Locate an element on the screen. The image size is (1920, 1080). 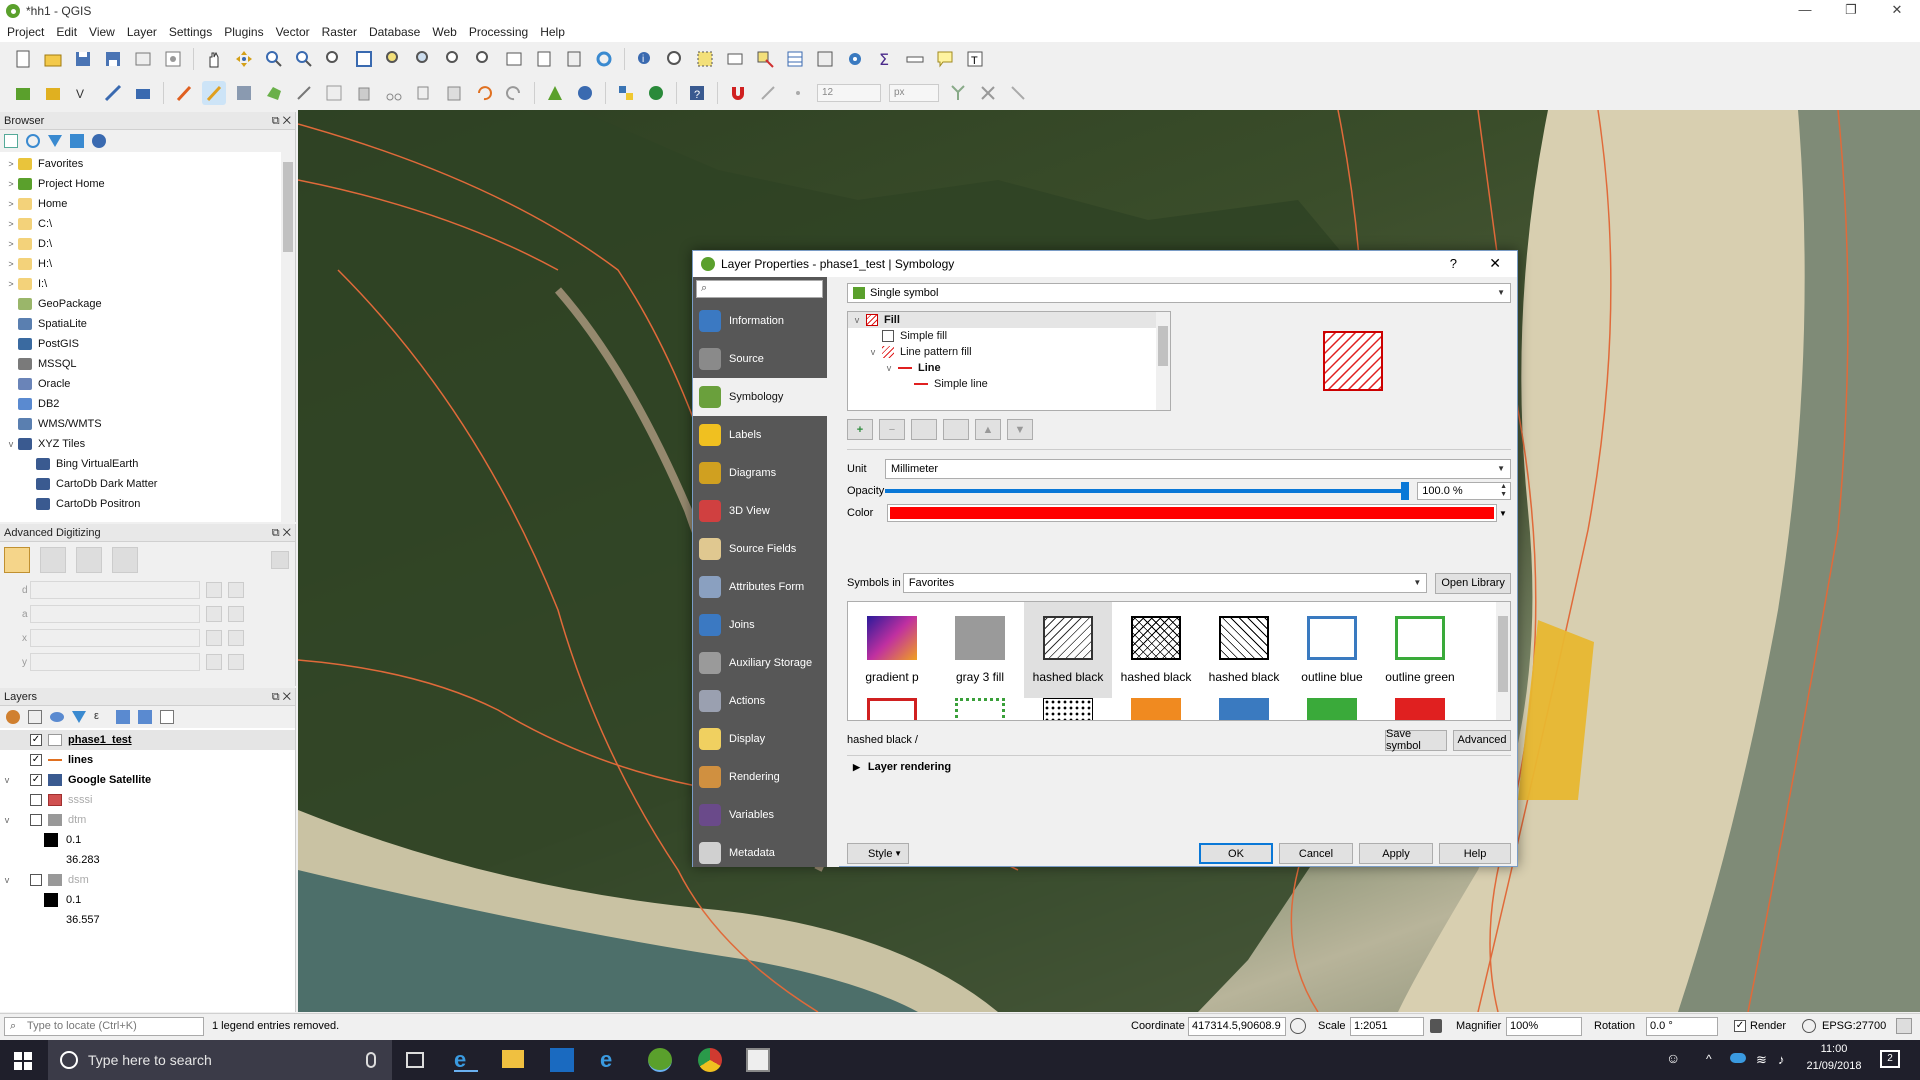
lock-scale-icon is located at coordinates (1436, 1026).